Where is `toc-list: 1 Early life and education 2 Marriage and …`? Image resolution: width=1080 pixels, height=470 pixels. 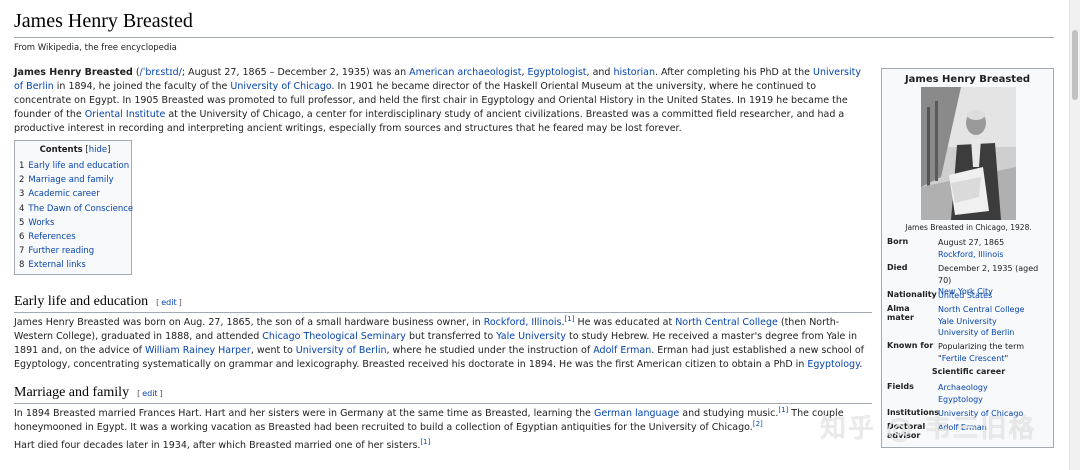 toc-list: 1 Early life and education 2 Marriage and … is located at coordinates (76, 216).